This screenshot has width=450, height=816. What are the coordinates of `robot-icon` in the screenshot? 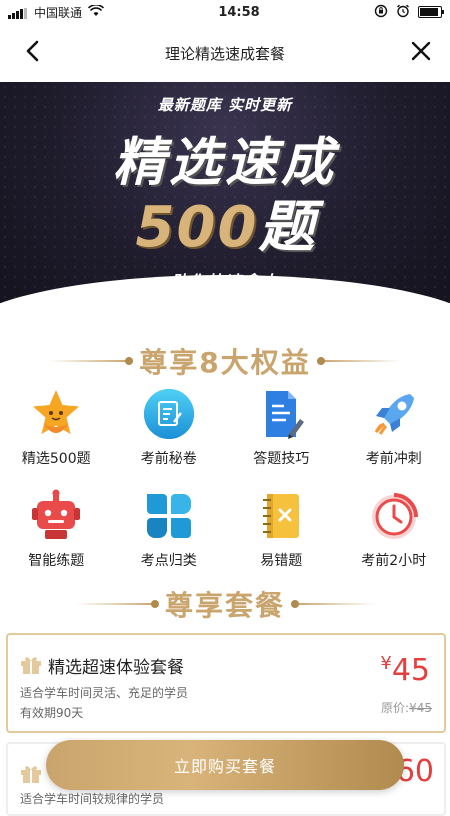 It's located at (56, 516).